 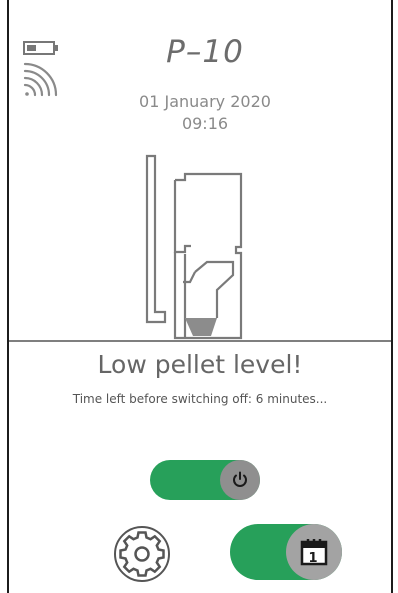 I want to click on gear-icon, so click(x=142, y=554).